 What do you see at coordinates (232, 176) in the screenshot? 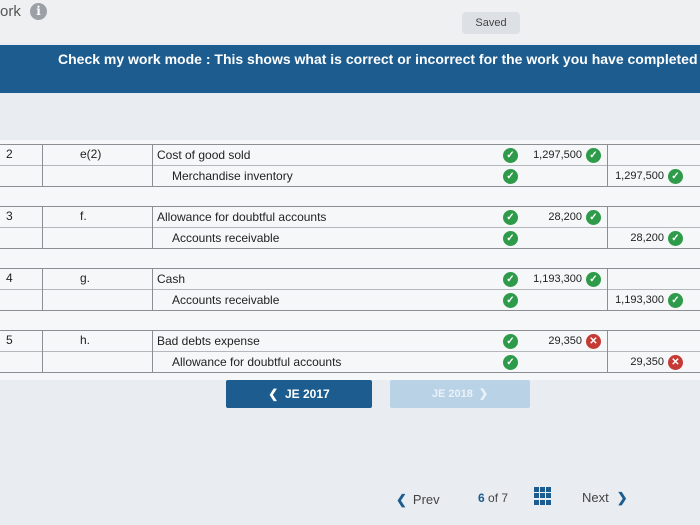
I see `credit-account: Merchandise inventory` at bounding box center [232, 176].